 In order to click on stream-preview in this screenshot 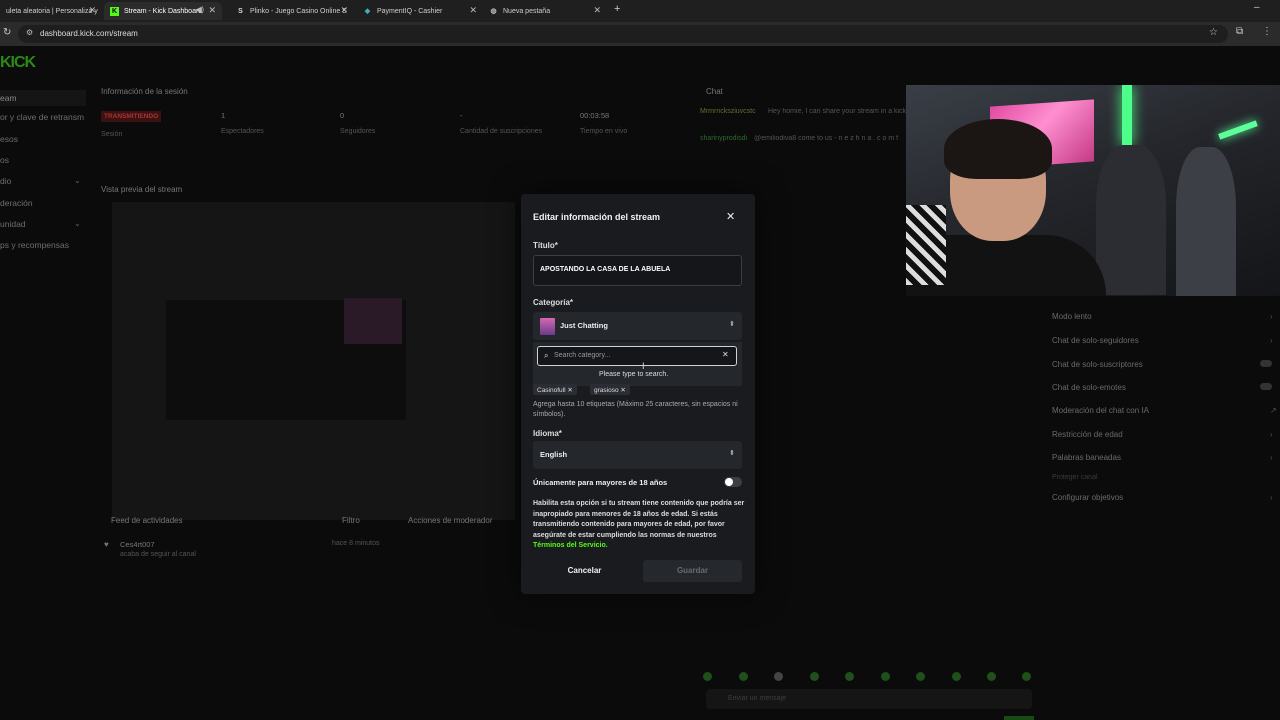, I will do `click(313, 361)`.